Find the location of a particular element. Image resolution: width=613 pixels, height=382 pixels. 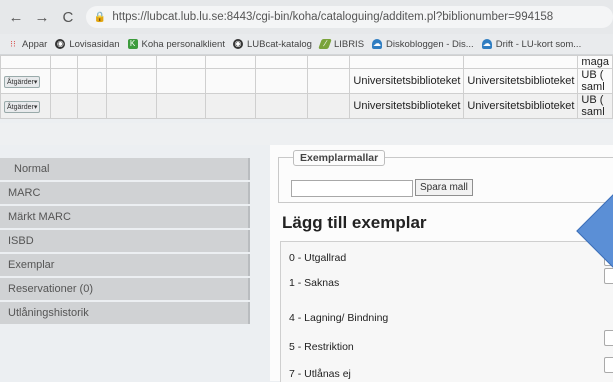

lock-icon: 🔒 is located at coordinates (100, 17).